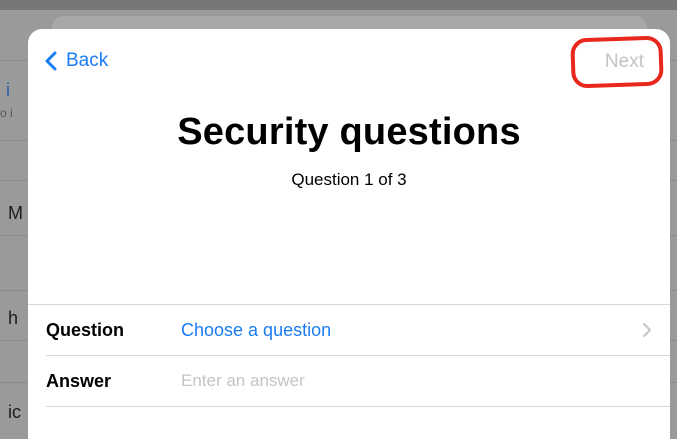  I want to click on back-button: Back, so click(75, 61).